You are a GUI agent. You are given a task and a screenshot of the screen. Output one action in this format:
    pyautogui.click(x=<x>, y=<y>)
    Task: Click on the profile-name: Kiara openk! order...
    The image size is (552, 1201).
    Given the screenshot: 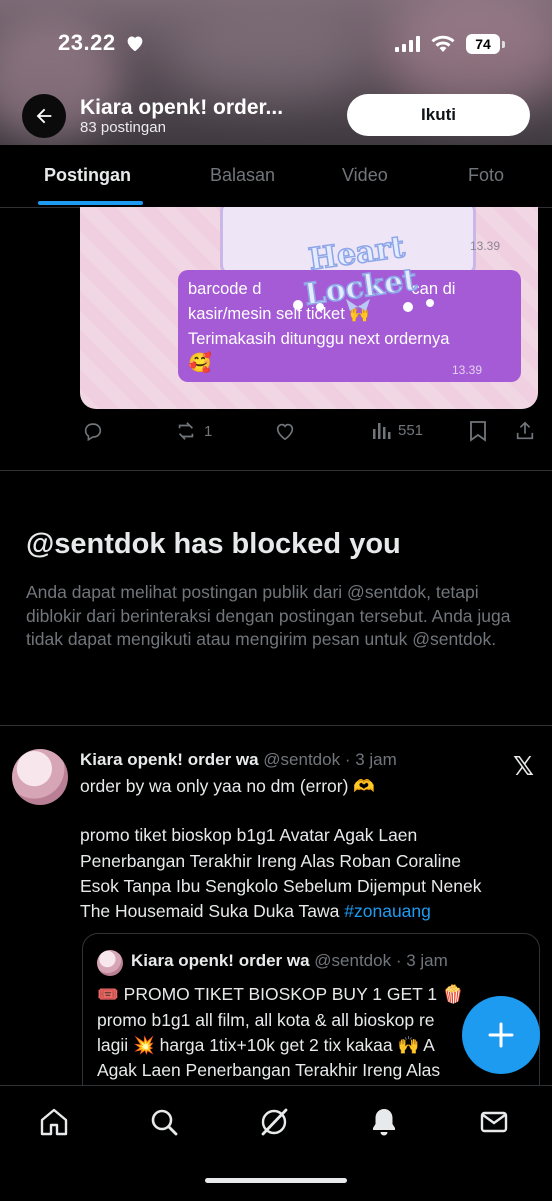 What is the action you would take?
    pyautogui.click(x=182, y=107)
    